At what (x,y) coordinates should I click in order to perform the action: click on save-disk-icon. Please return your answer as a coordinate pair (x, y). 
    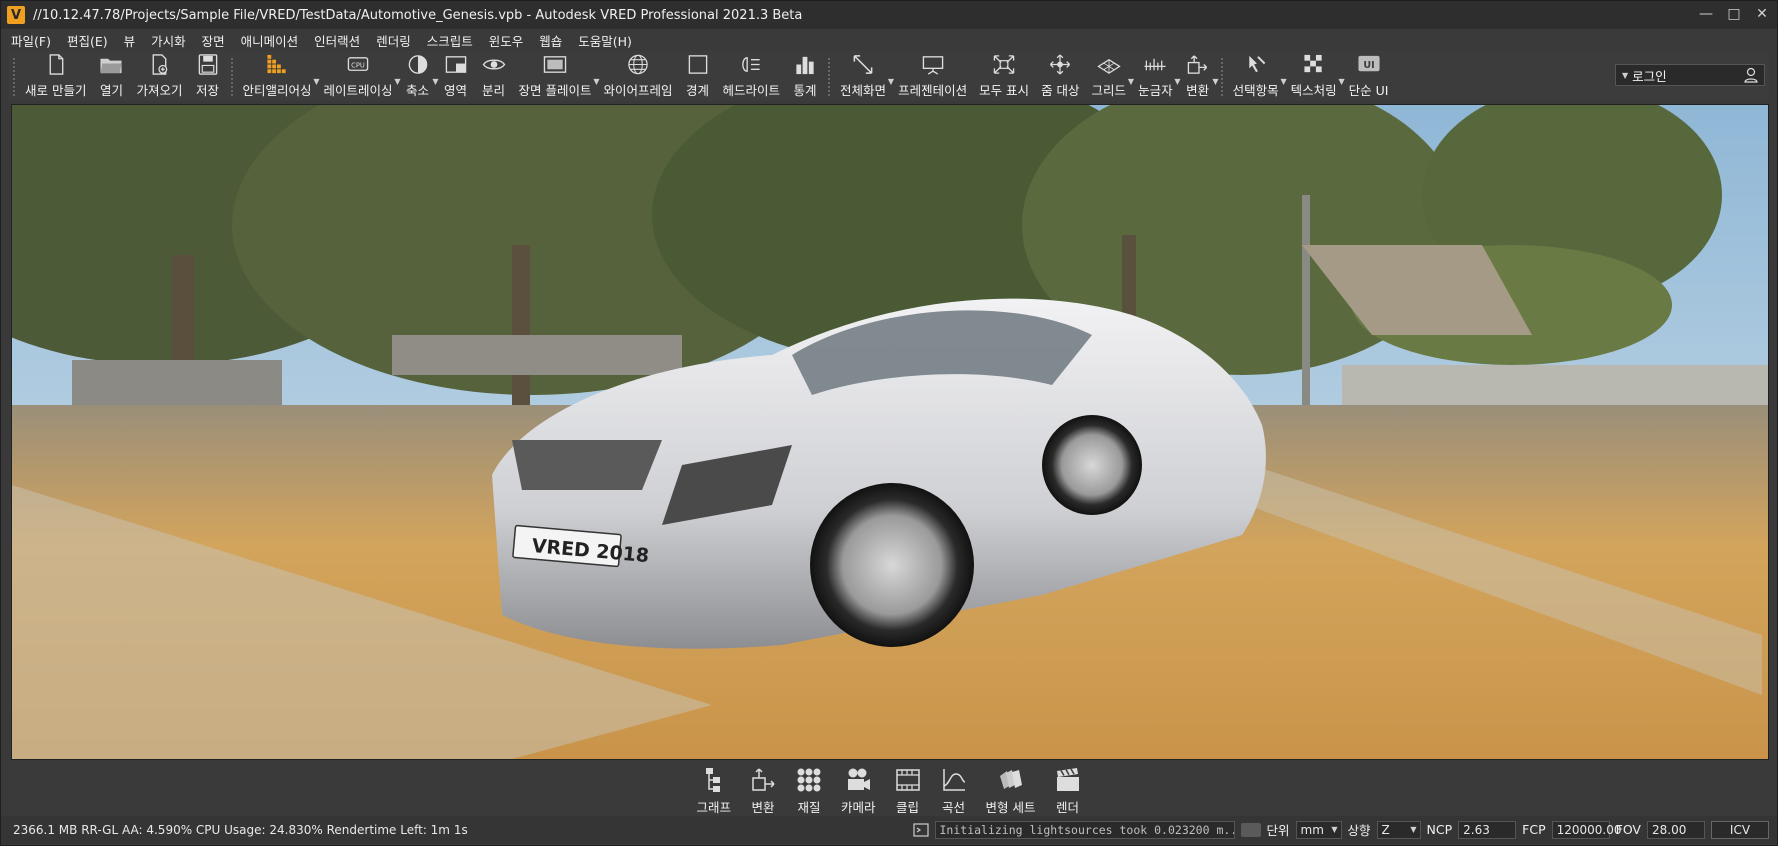
    Looking at the image, I should click on (207, 64).